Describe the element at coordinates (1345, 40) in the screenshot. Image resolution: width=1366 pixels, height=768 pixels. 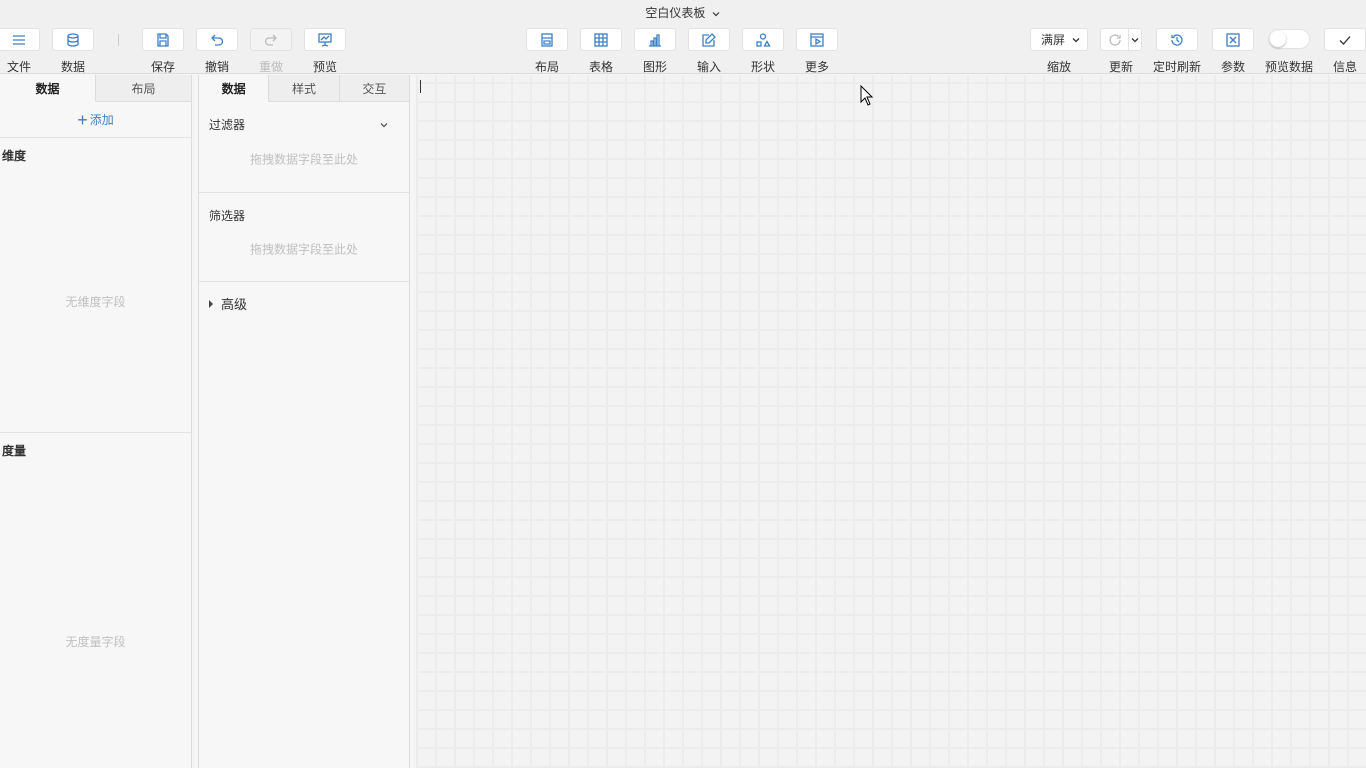
I see `check-icon` at that location.